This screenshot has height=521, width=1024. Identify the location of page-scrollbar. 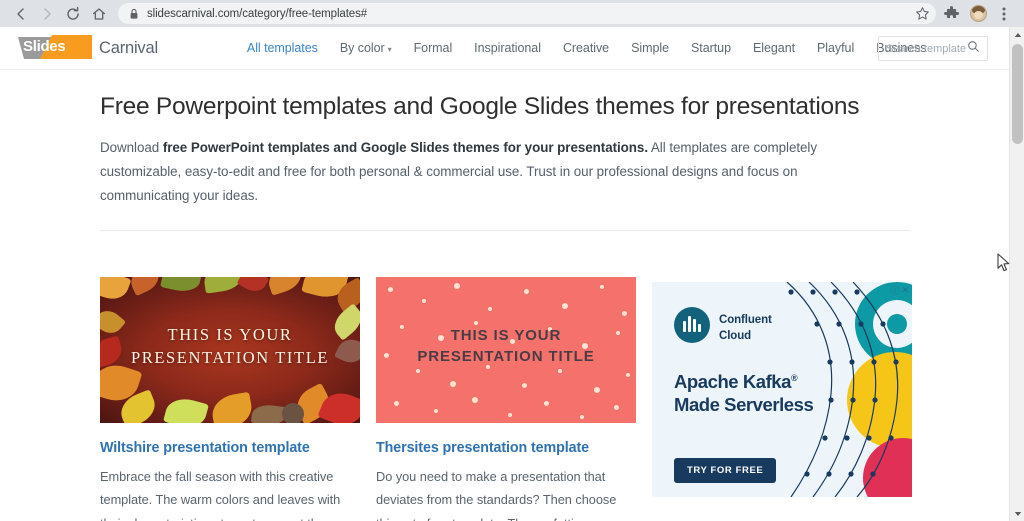
(1016, 274).